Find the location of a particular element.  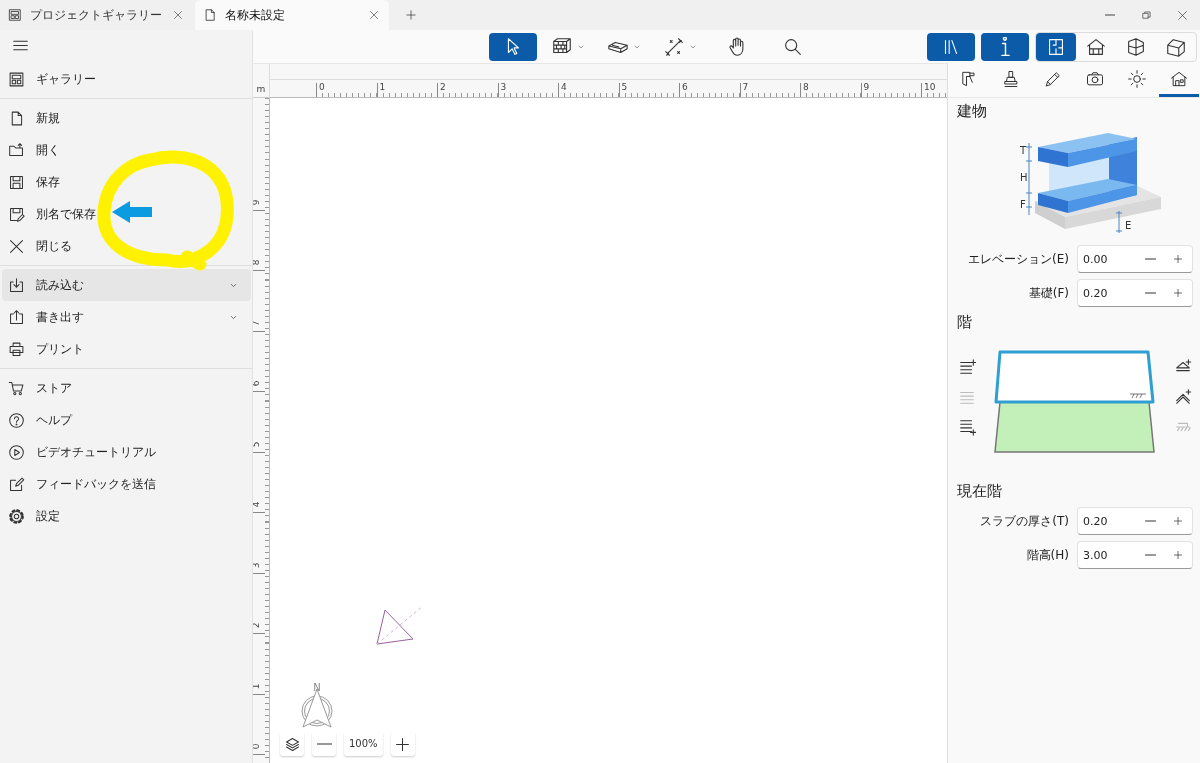

printer-icon is located at coordinates (16, 349).